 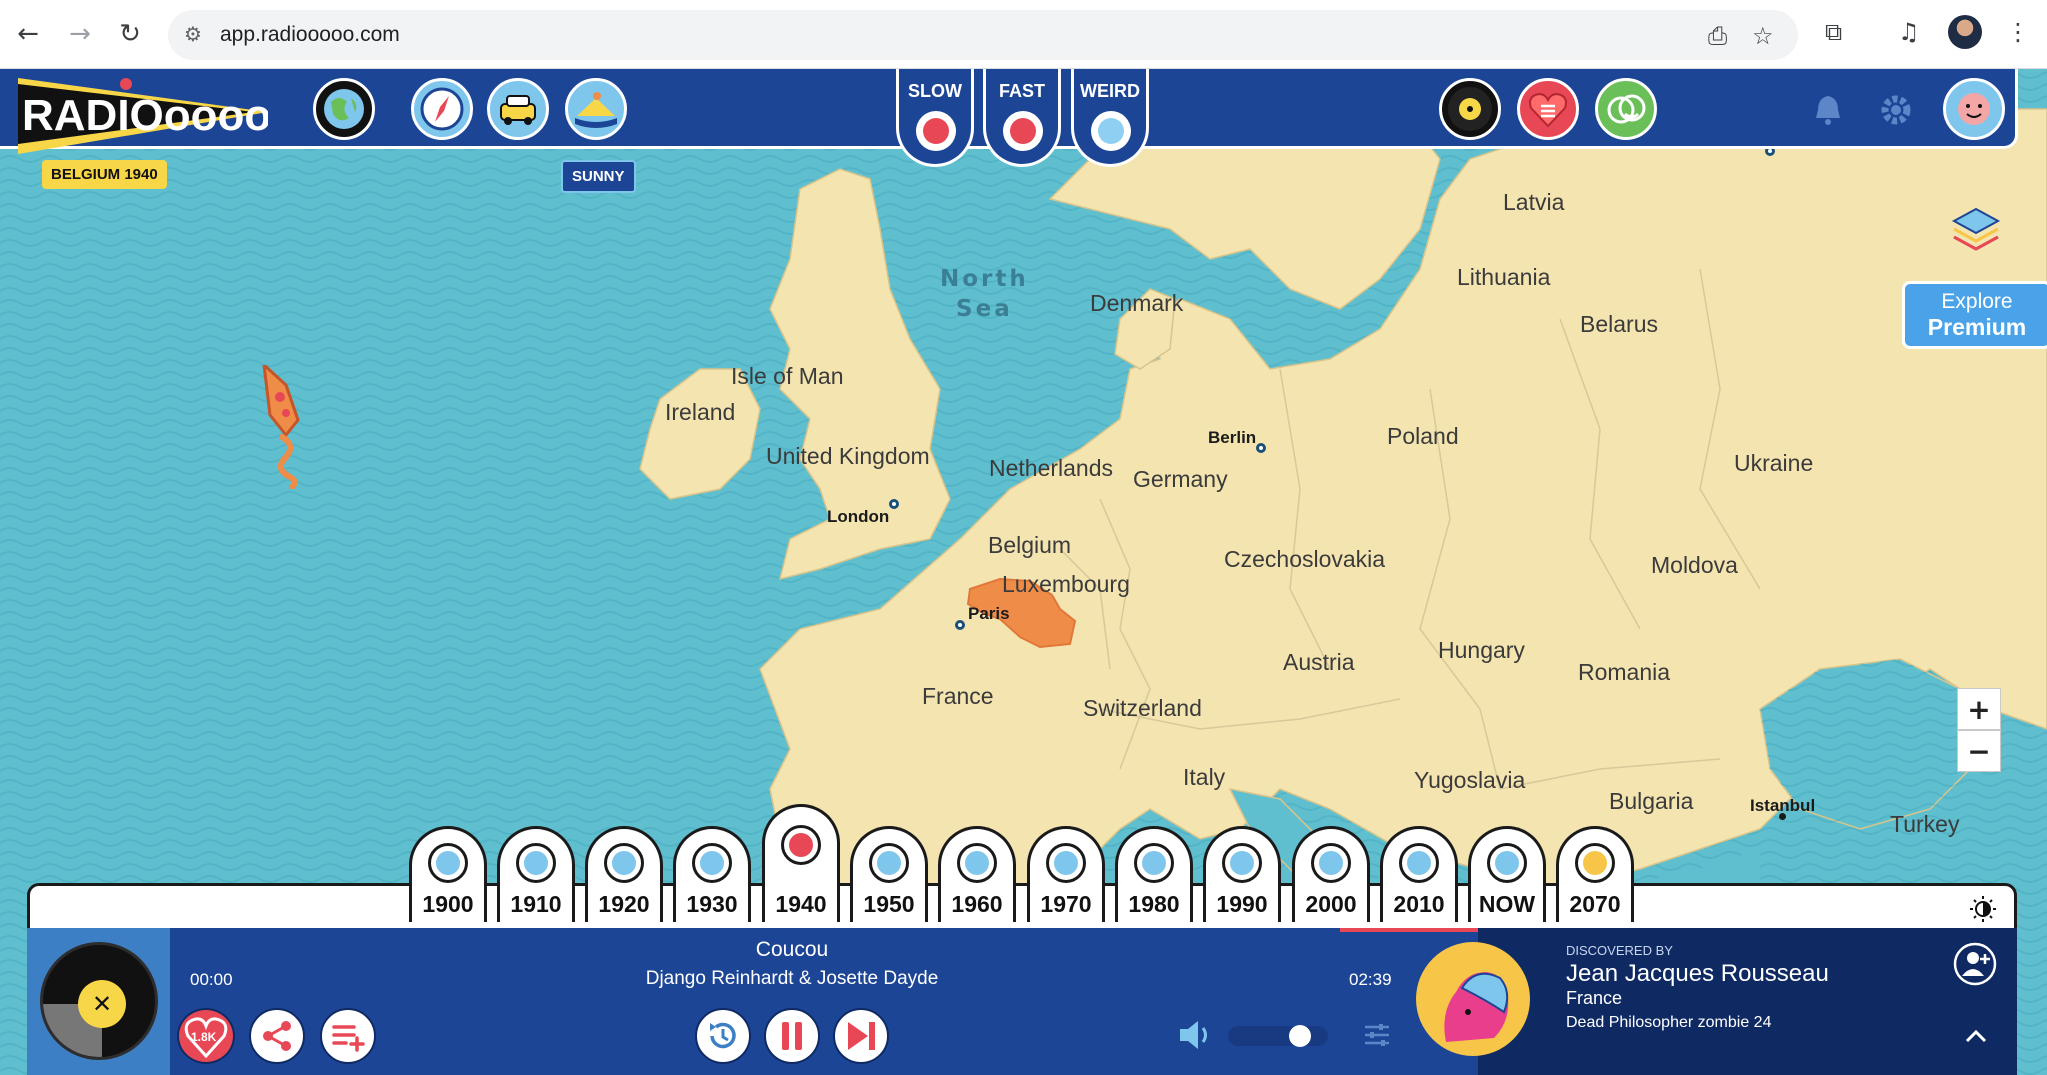 What do you see at coordinates (1066, 874) in the screenshot?
I see `decade-1970: 1970` at bounding box center [1066, 874].